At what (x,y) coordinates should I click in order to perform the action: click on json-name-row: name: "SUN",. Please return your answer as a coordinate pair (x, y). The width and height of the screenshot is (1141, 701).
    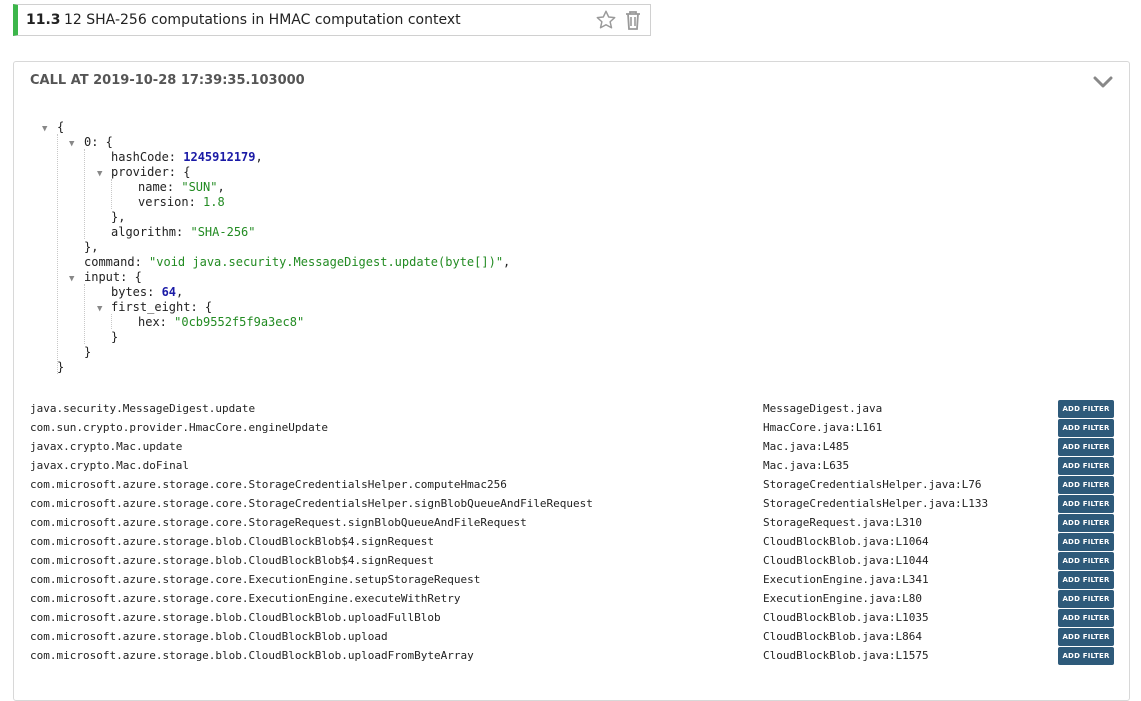
    Looking at the image, I should click on (181, 187).